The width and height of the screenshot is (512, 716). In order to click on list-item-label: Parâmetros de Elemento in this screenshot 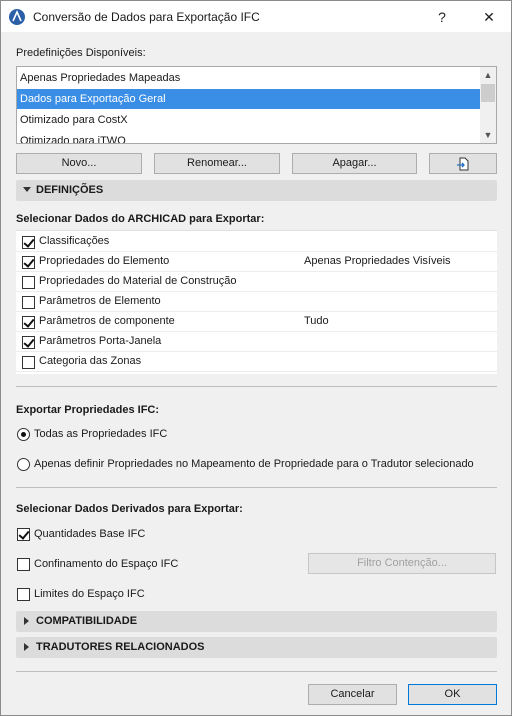, I will do `click(100, 301)`.